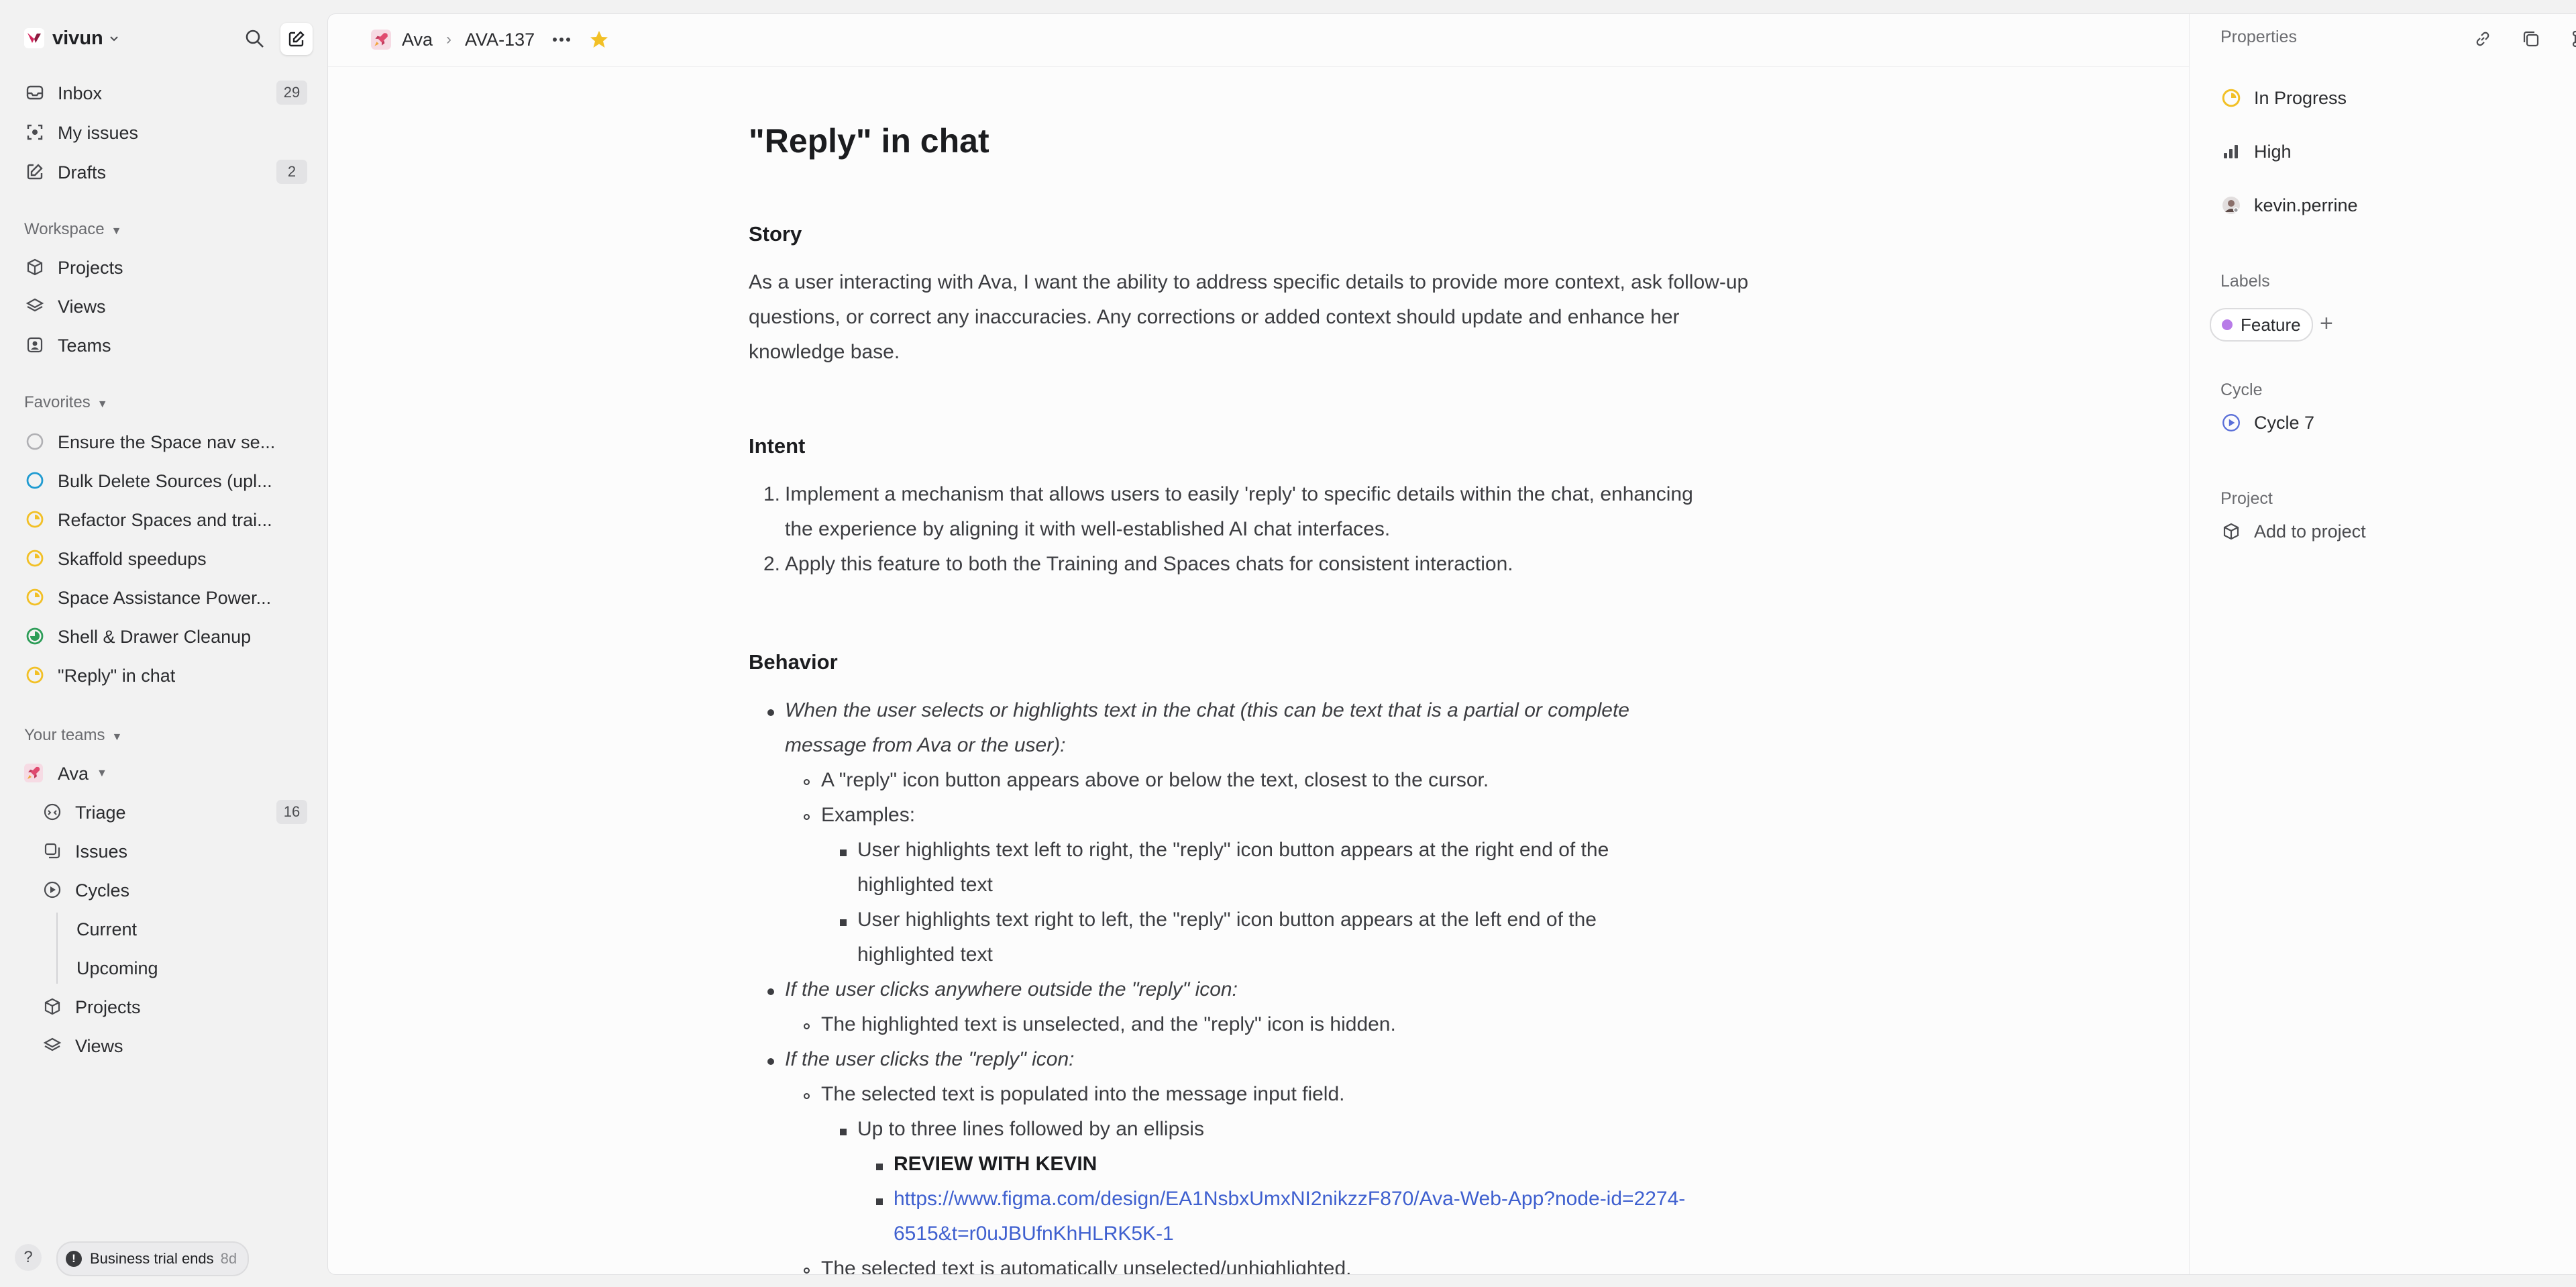 The height and width of the screenshot is (1287, 2576). I want to click on compose-icon, so click(296, 39).